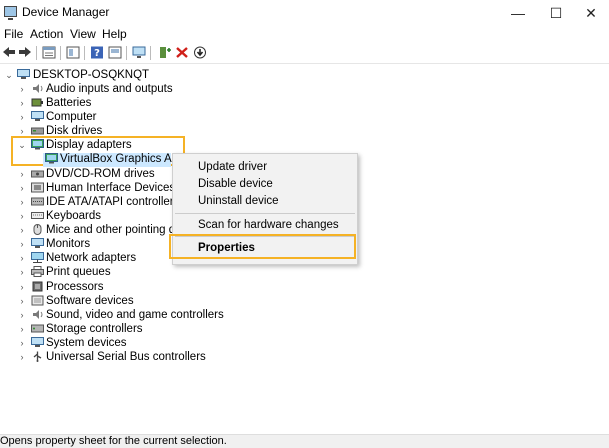 The image size is (609, 448). I want to click on title-bar: Device Manager — ☐ ✕, so click(304, 13).